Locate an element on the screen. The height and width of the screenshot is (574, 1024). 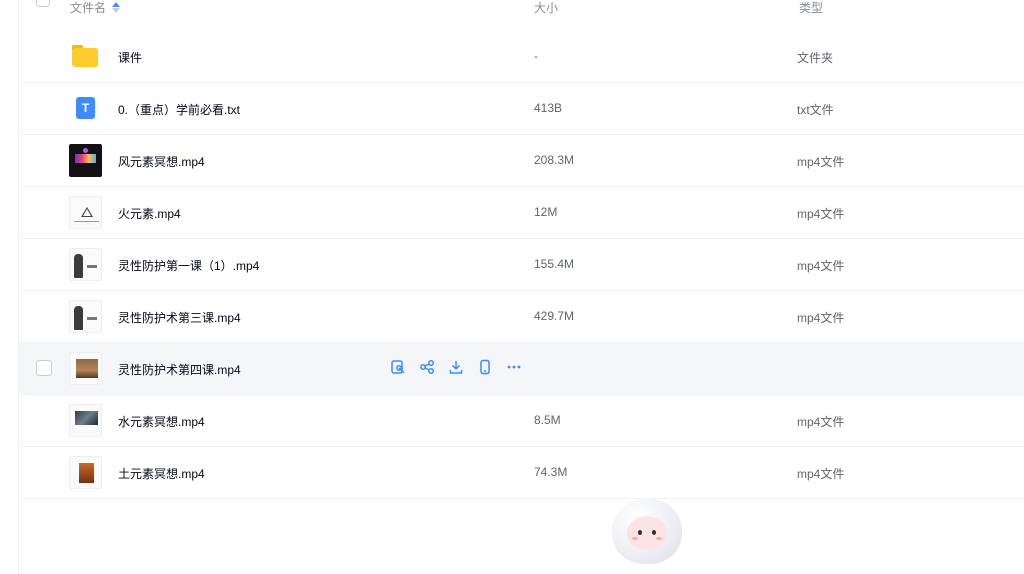
file-row: 灵性防护第一课（1）.mp4 155.4M mp4文件 is located at coordinates (521, 265).